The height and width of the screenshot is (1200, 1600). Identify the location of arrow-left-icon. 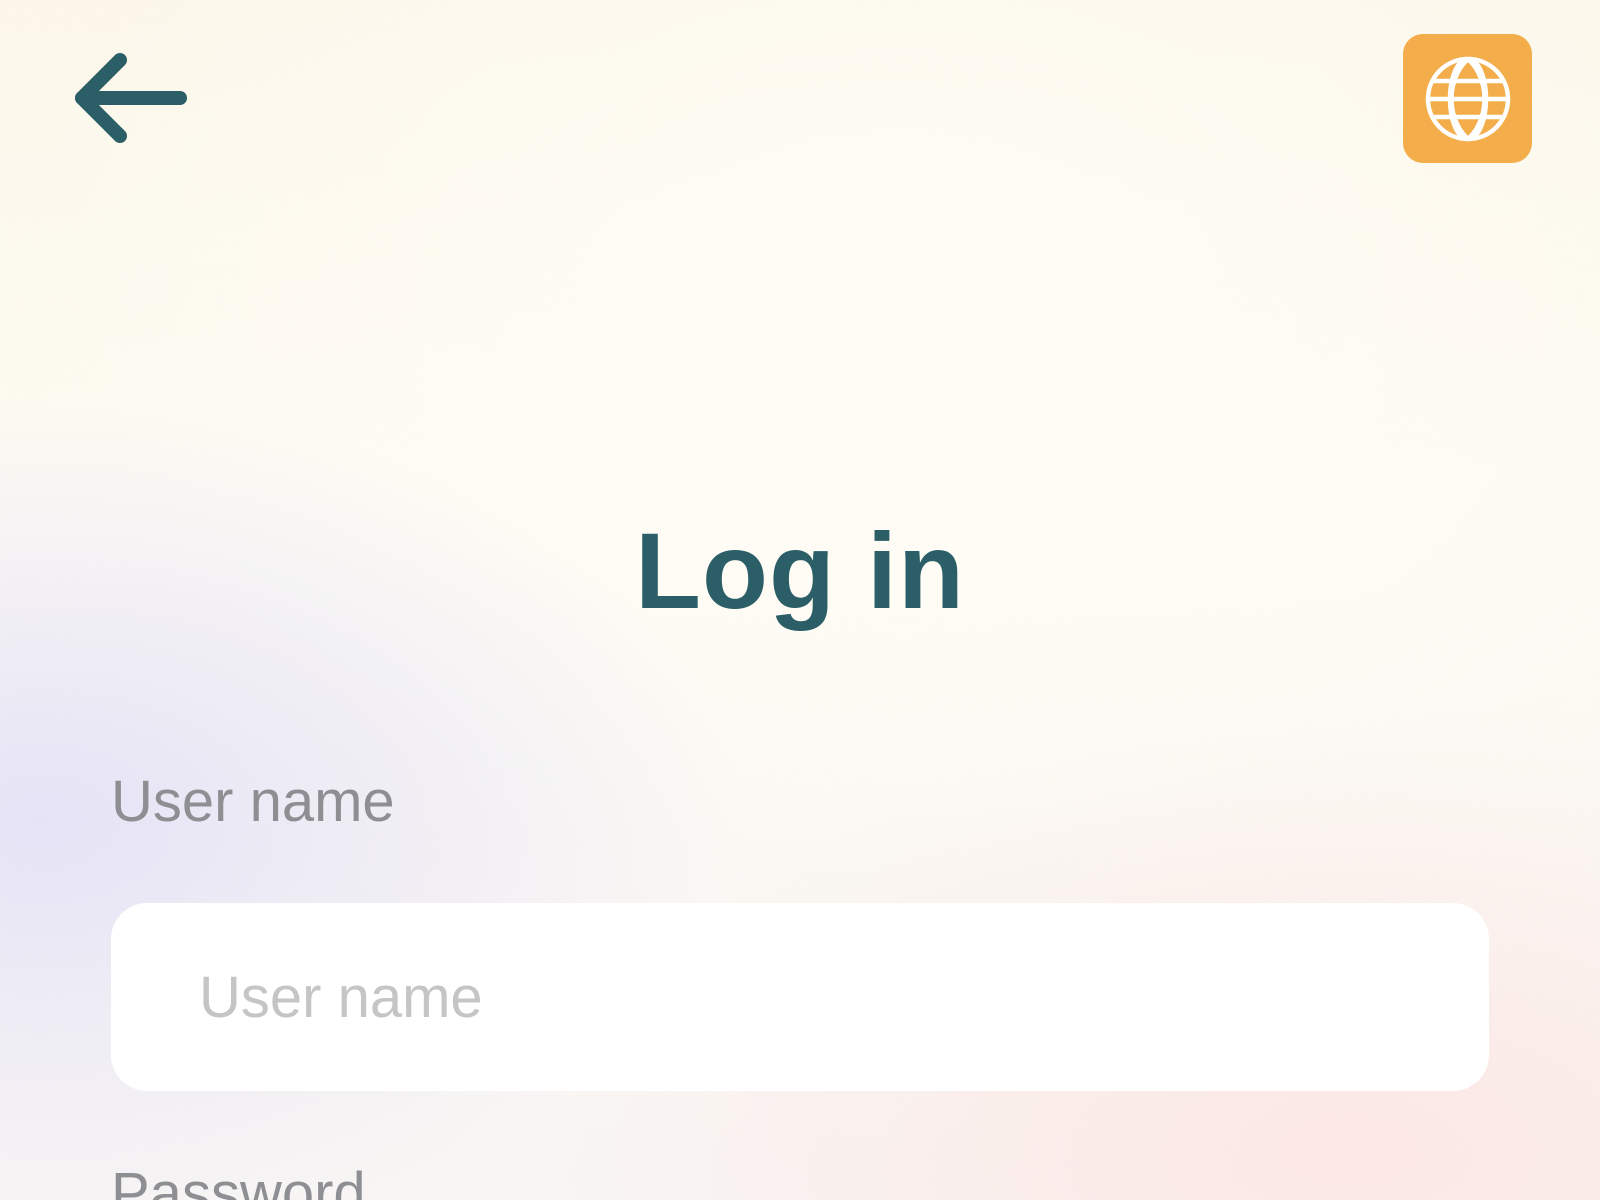
(131, 98).